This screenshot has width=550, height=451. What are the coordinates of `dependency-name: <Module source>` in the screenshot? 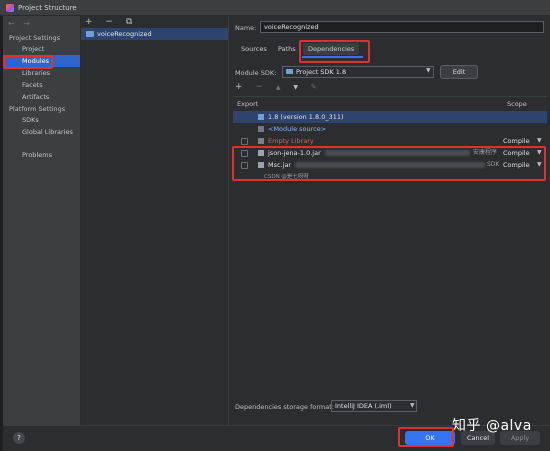 It's located at (297, 129).